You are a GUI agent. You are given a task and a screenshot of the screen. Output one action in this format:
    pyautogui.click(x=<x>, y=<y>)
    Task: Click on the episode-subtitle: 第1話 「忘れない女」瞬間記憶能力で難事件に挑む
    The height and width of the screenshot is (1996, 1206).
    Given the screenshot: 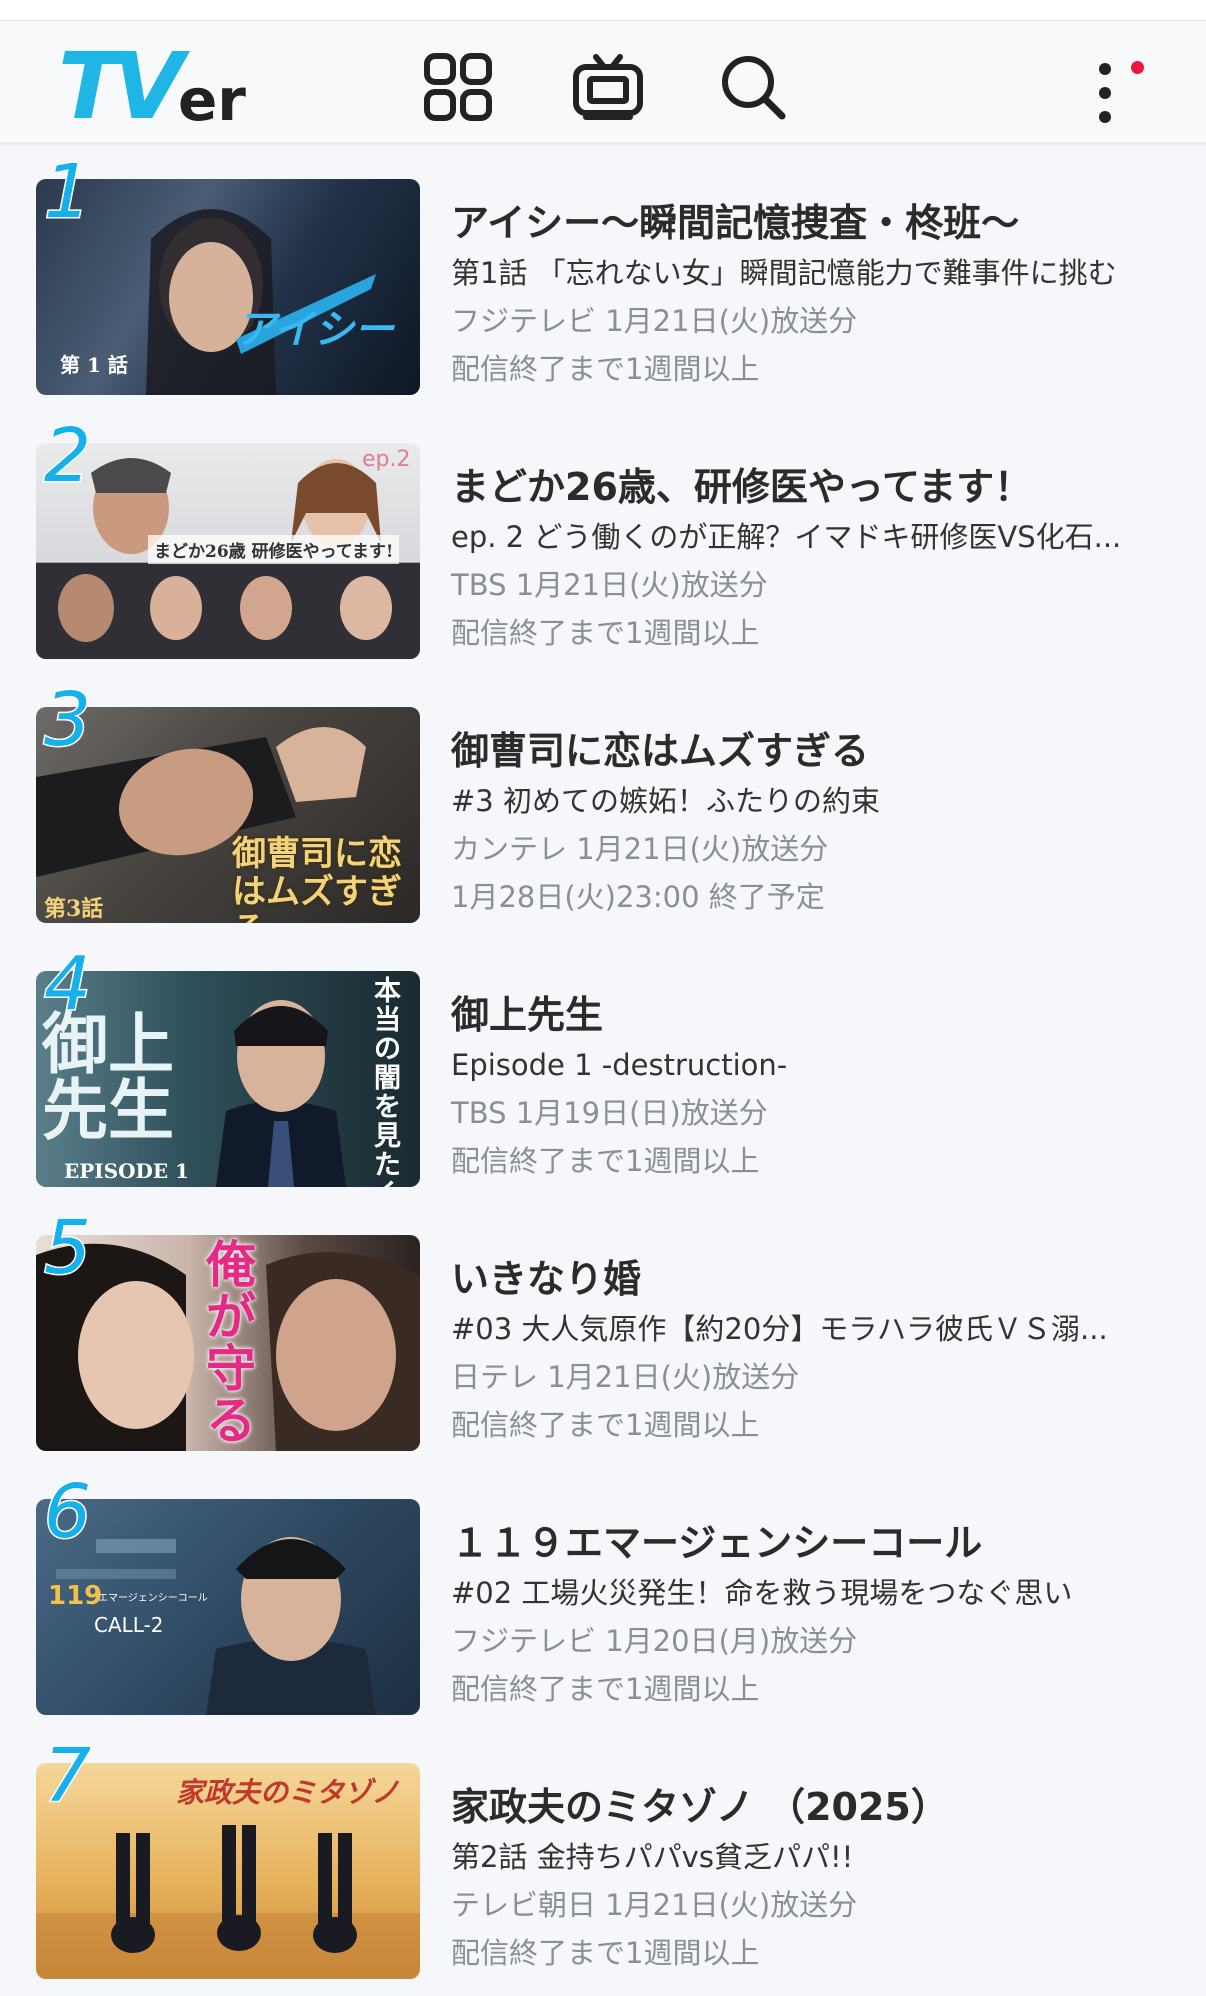 What is the action you would take?
    pyautogui.click(x=784, y=273)
    